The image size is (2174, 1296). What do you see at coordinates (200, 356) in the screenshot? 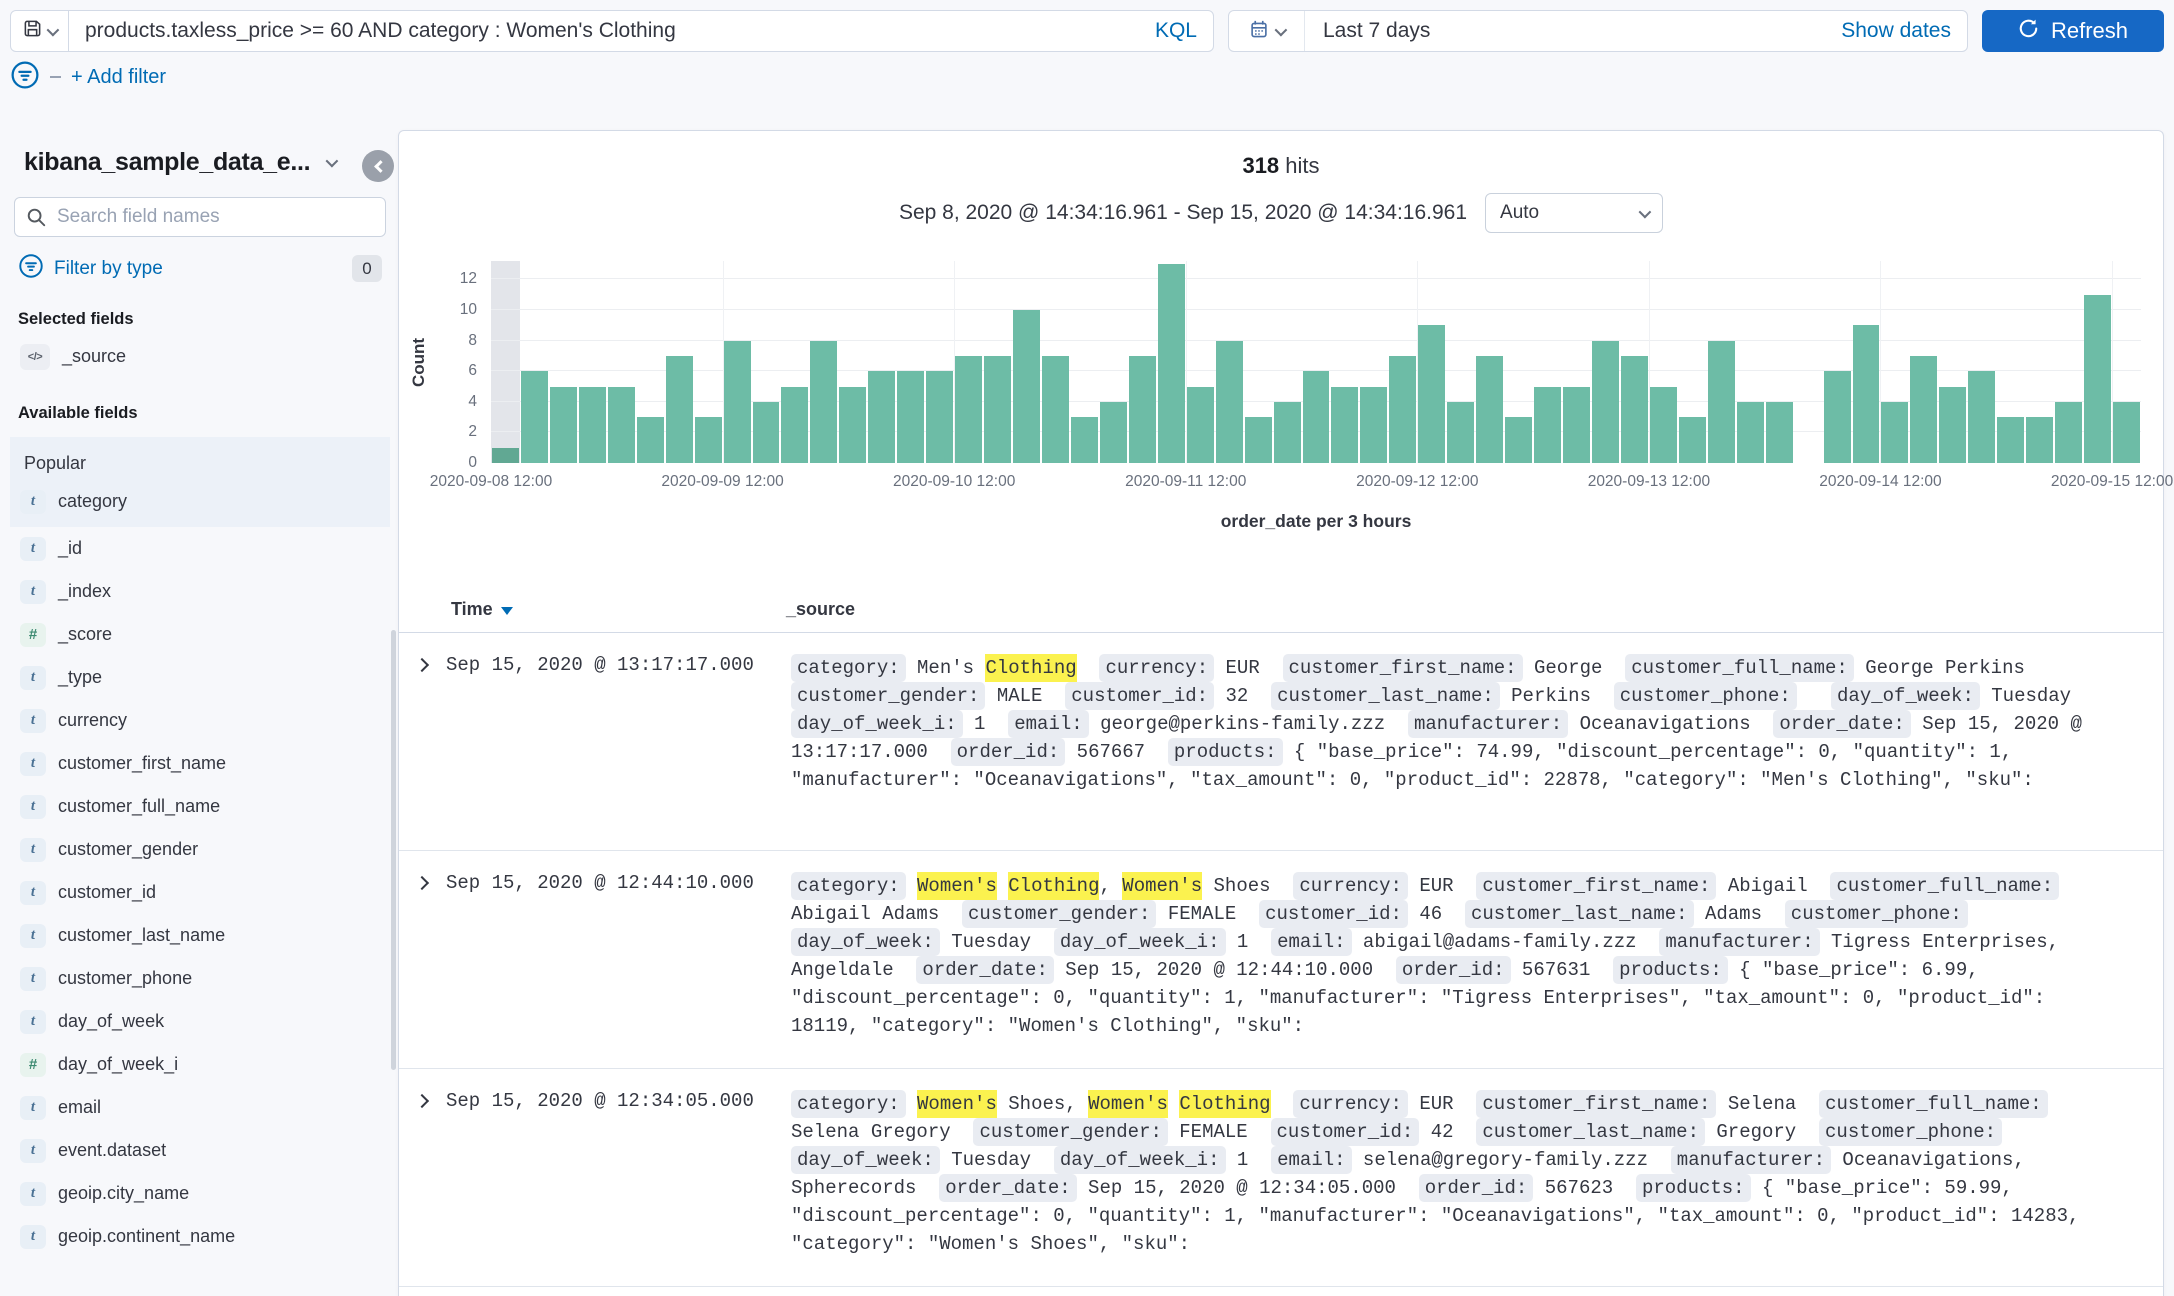
I see `field-item-source: </> _source` at bounding box center [200, 356].